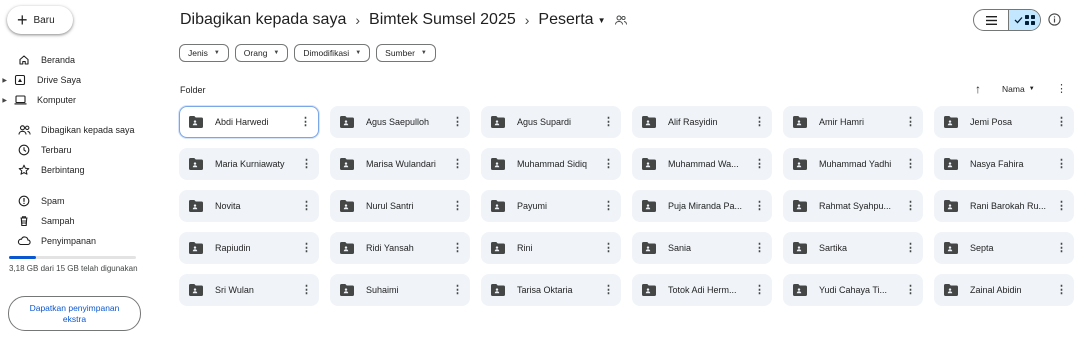 This screenshot has width=1075, height=363. I want to click on folder-item: Muhammad Yadhi ⋮, so click(853, 164).